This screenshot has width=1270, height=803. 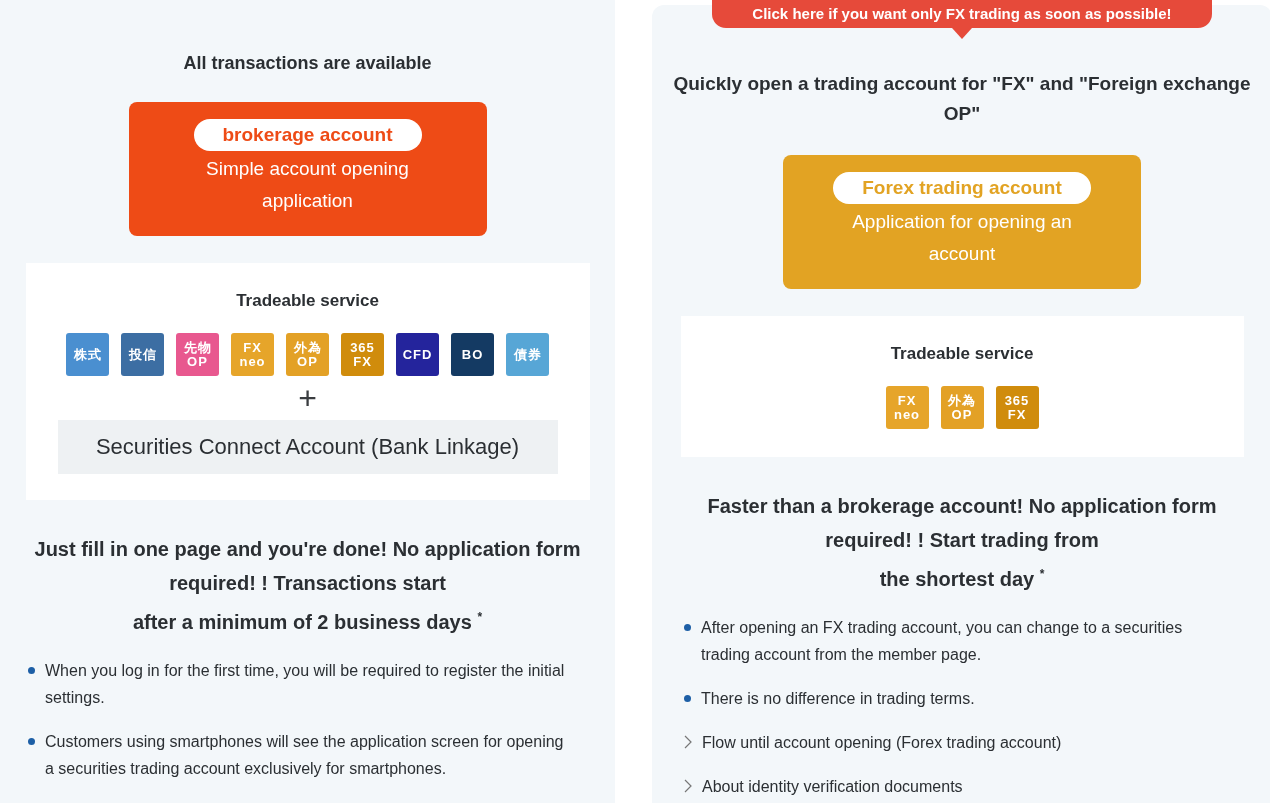 What do you see at coordinates (838, 698) in the screenshot?
I see `note-text: There is no difference in trading terms.` at bounding box center [838, 698].